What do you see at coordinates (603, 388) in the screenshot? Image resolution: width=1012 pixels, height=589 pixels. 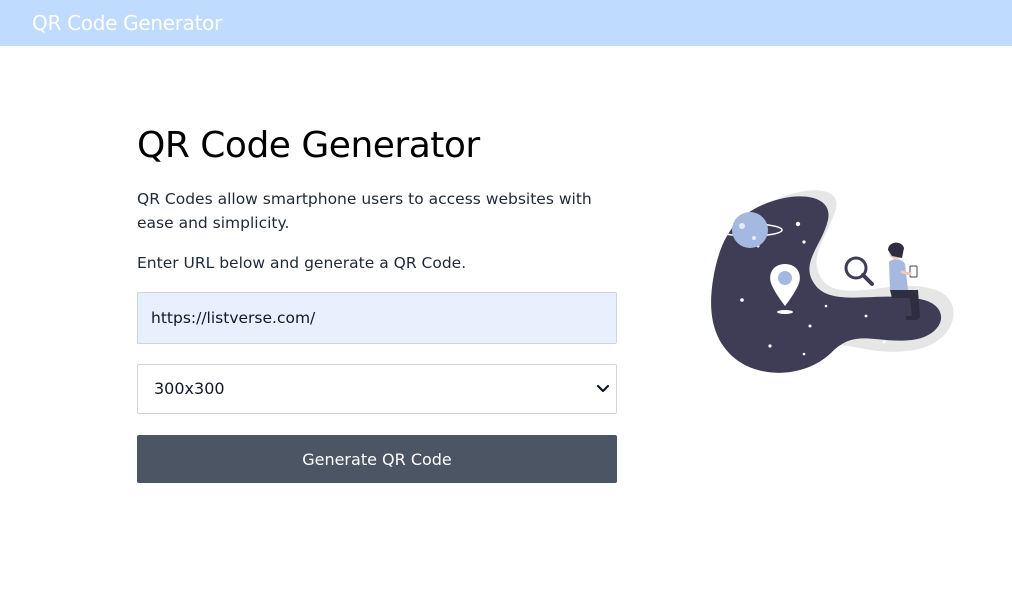 I see `chevron-down-icon` at bounding box center [603, 388].